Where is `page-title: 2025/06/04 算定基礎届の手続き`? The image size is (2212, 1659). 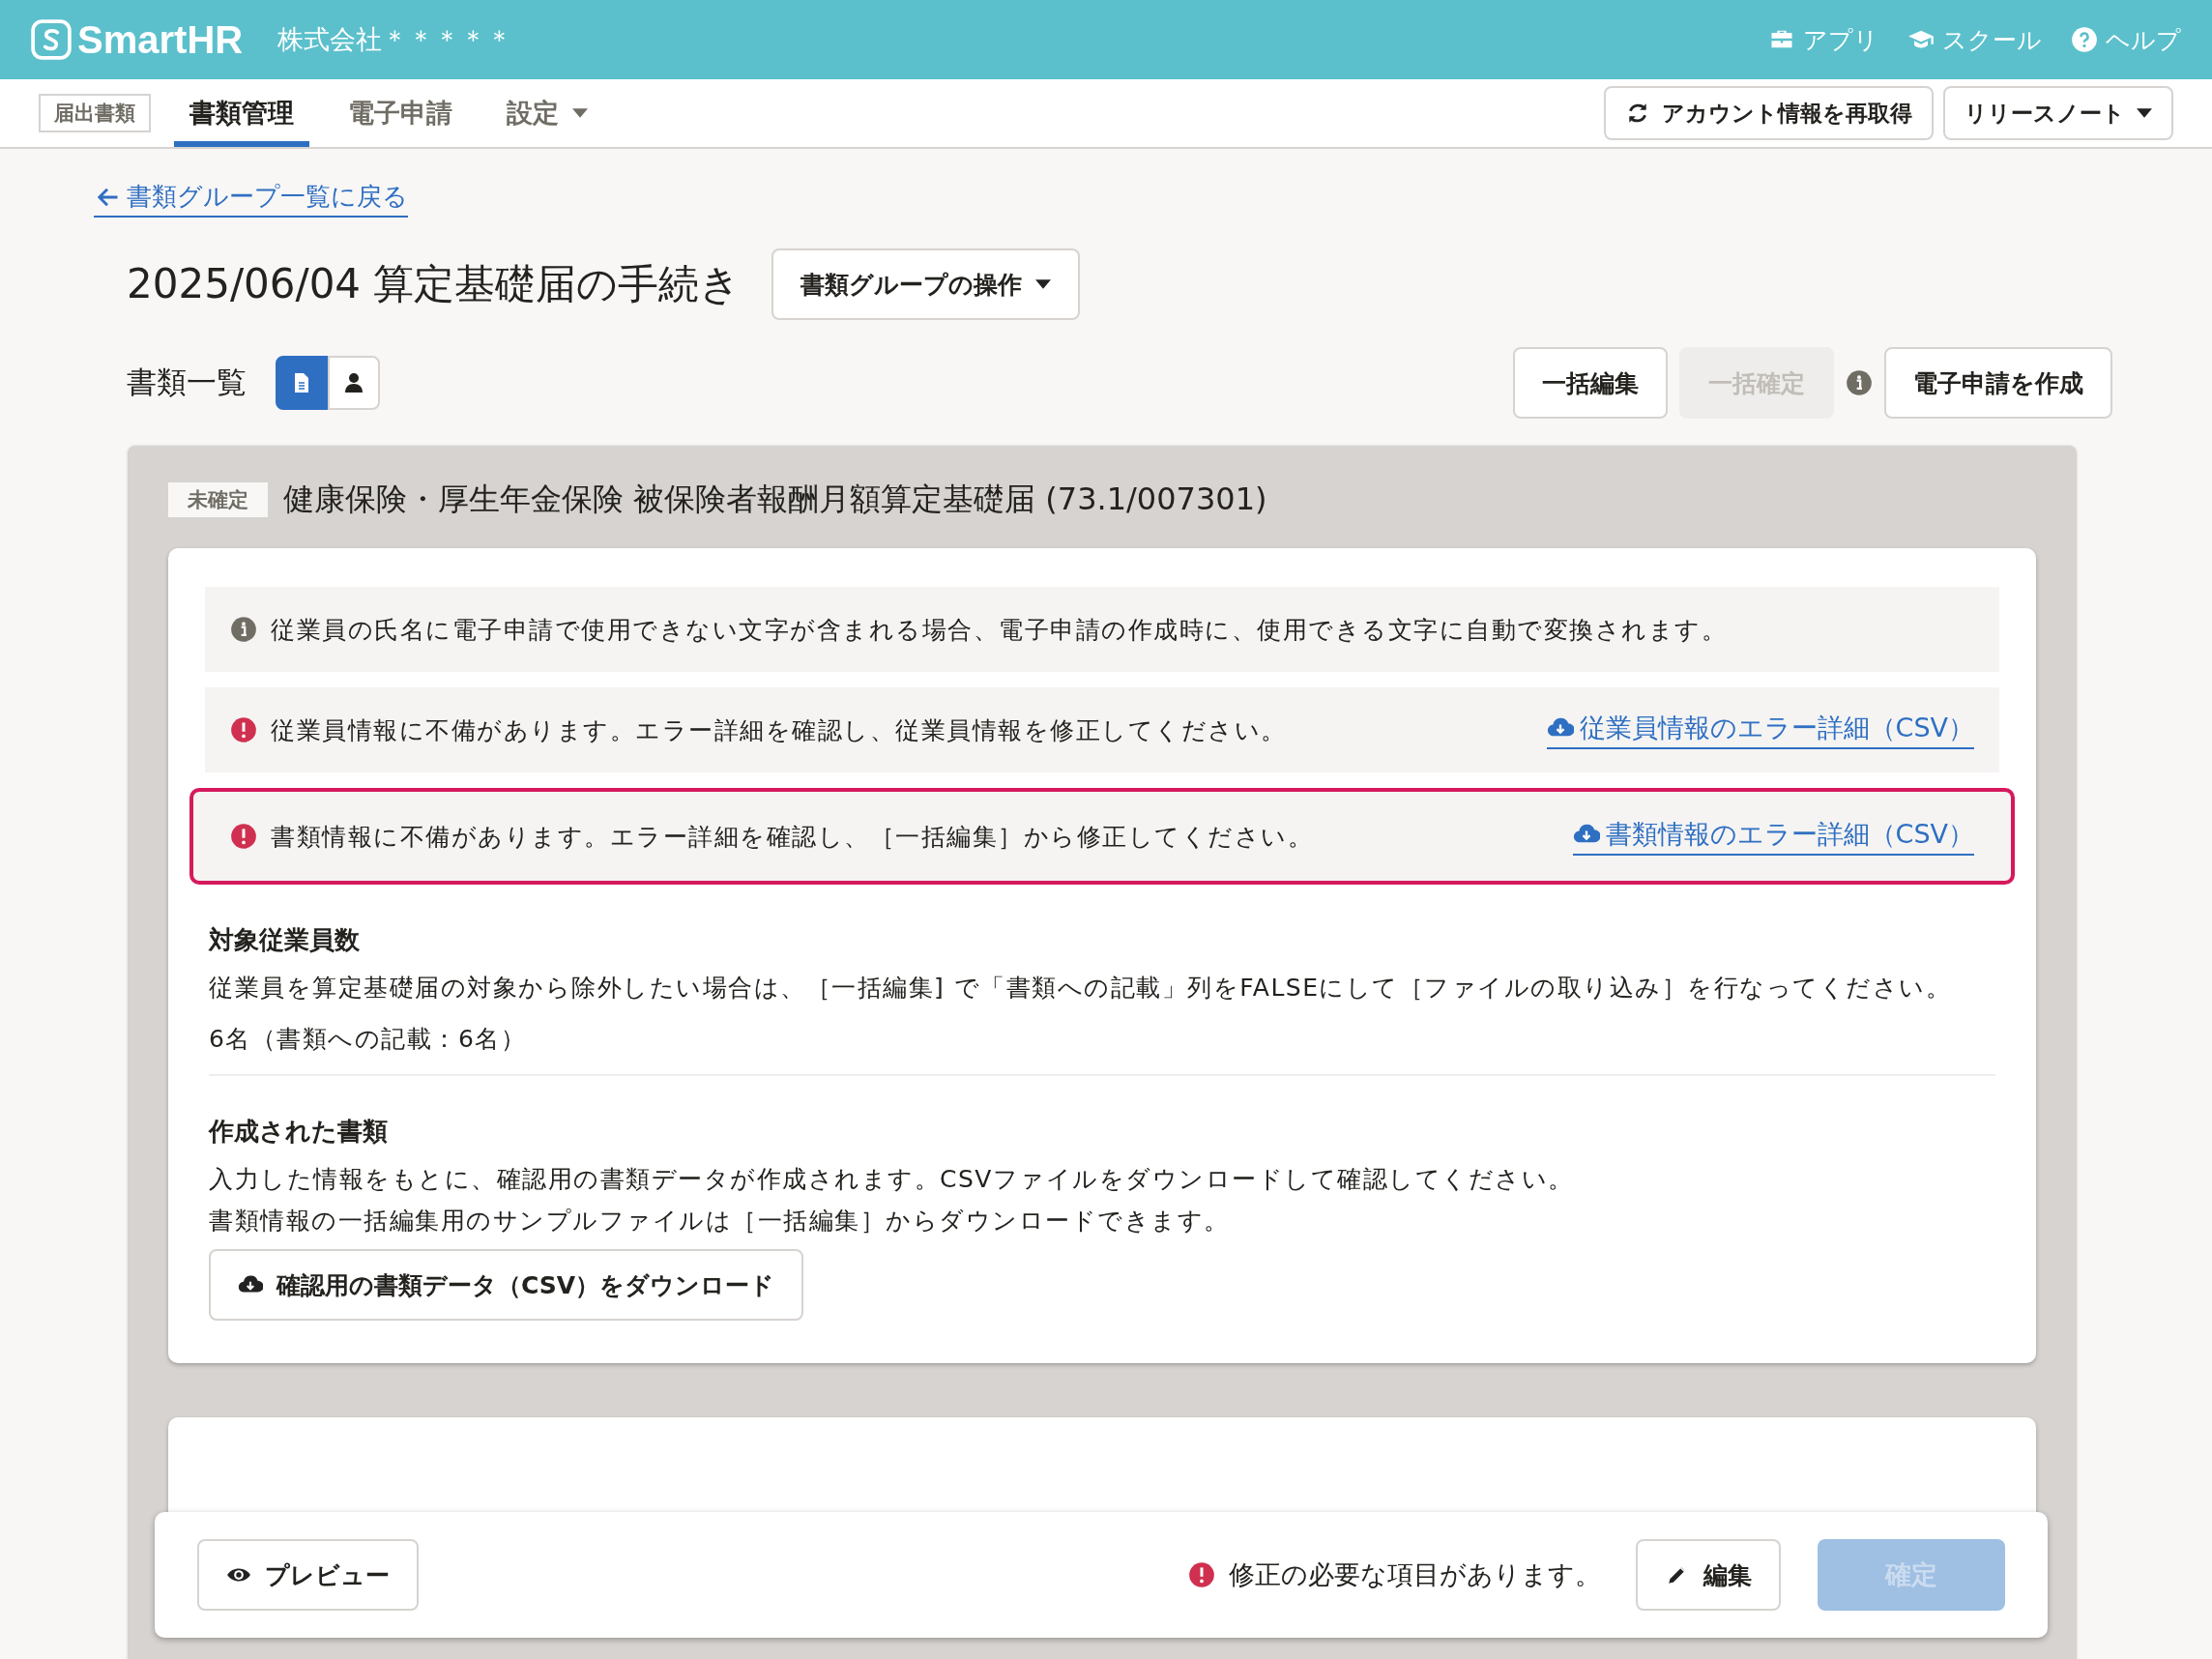 page-title: 2025/06/04 算定基礎届の手続き is located at coordinates (434, 284).